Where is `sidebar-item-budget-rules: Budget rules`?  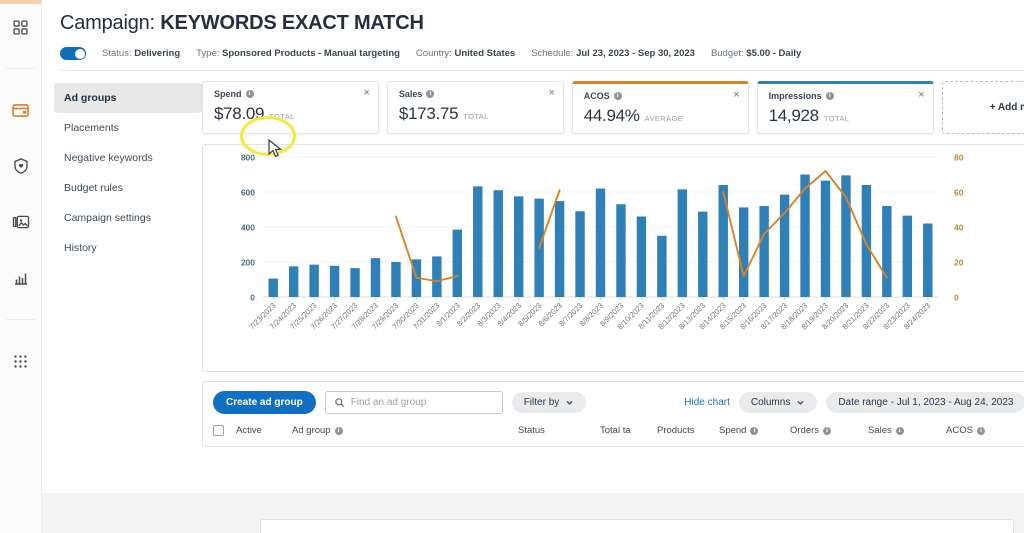 sidebar-item-budget-rules: Budget rules is located at coordinates (128, 188).